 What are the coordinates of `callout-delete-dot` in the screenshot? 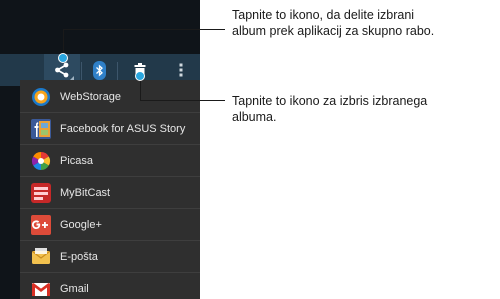 It's located at (140, 76).